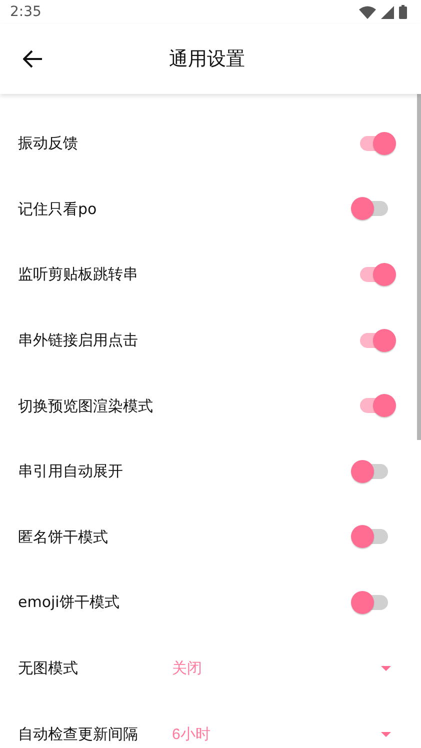 The height and width of the screenshot is (748, 421). Describe the element at coordinates (78, 340) in the screenshot. I see `setting-label: 串外链接启用点击` at that location.